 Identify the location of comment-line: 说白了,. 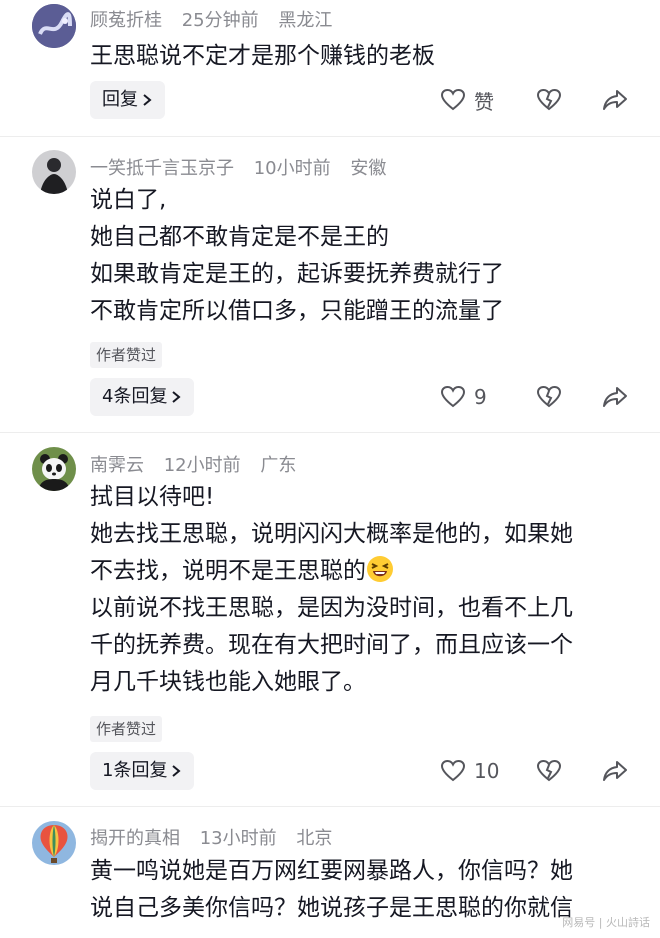
(128, 200).